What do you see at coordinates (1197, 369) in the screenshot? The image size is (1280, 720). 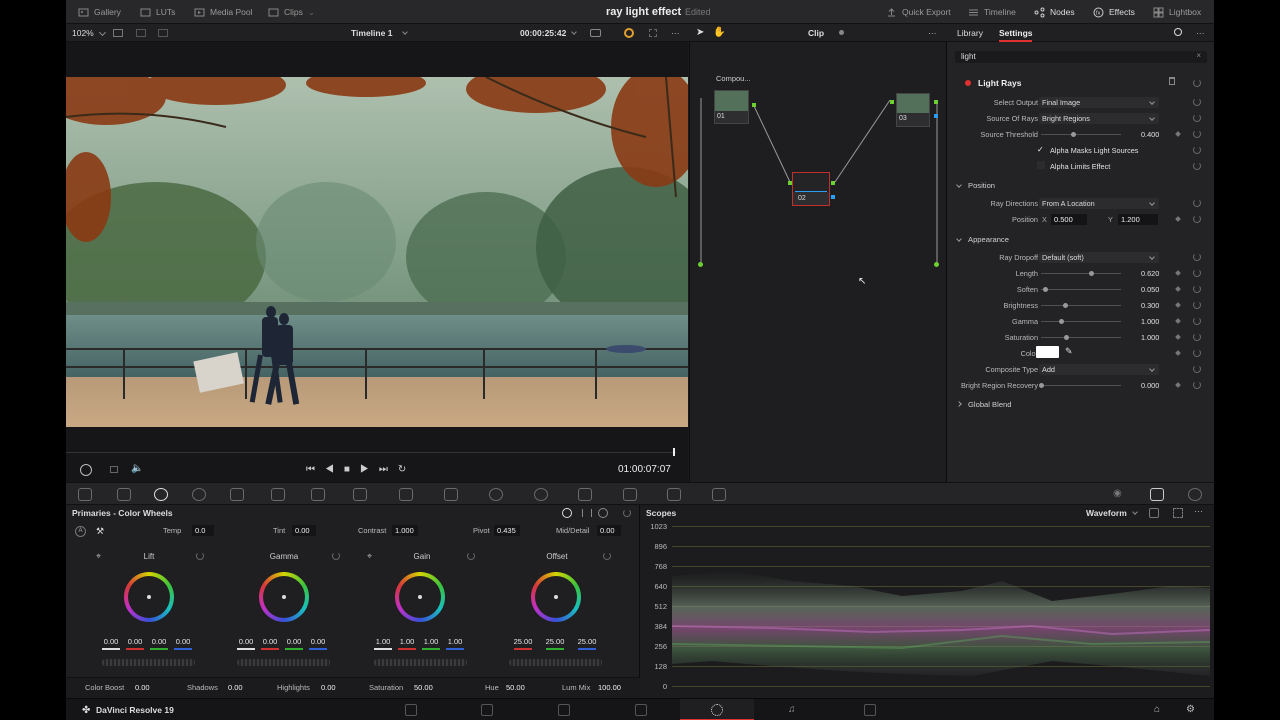 I see `reset-composite-type-icon` at bounding box center [1197, 369].